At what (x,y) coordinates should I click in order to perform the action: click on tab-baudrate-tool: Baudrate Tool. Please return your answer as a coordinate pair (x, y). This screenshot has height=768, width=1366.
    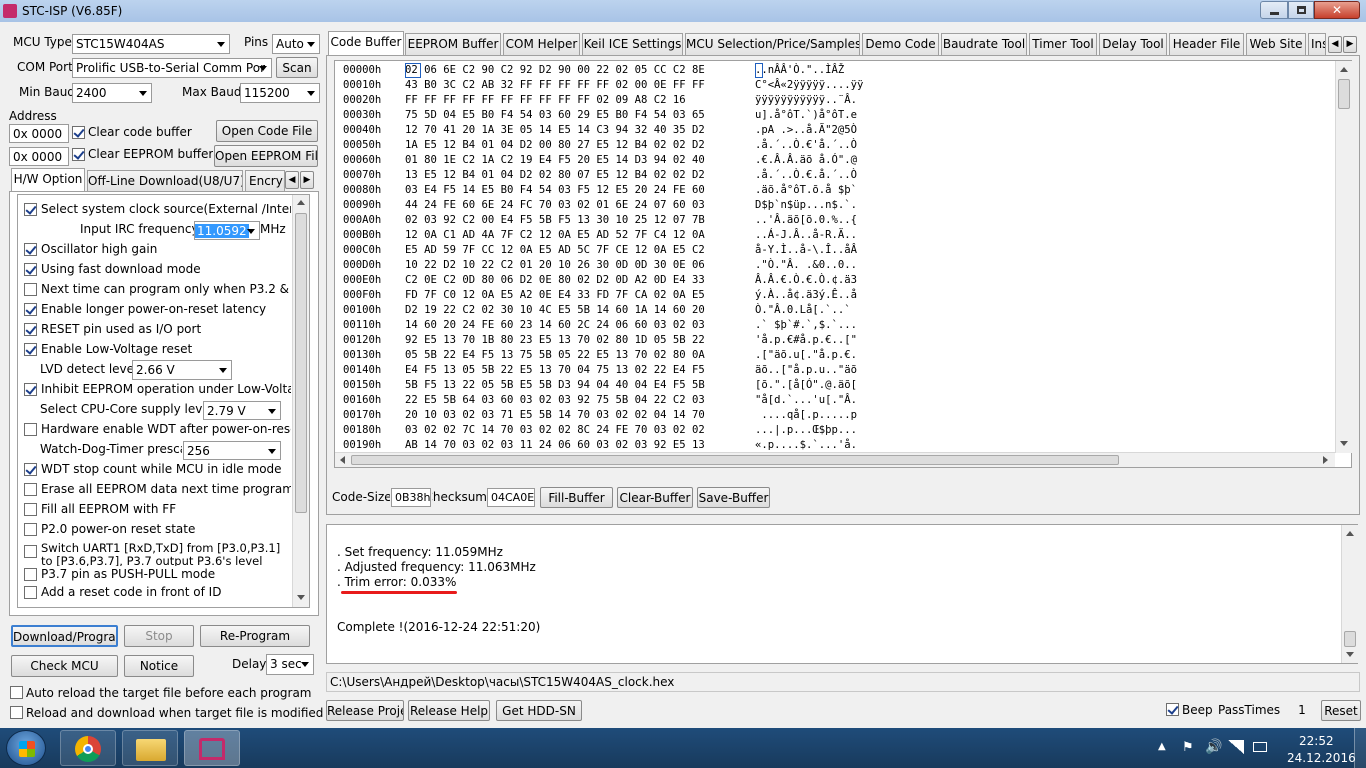
    Looking at the image, I should click on (984, 44).